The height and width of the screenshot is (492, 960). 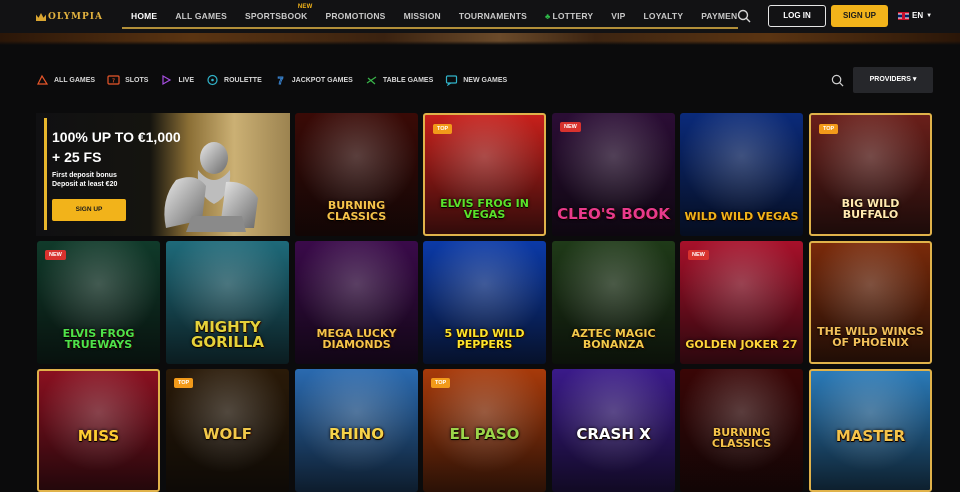 What do you see at coordinates (613, 214) in the screenshot?
I see `game-title: CLEO'S BOOK` at bounding box center [613, 214].